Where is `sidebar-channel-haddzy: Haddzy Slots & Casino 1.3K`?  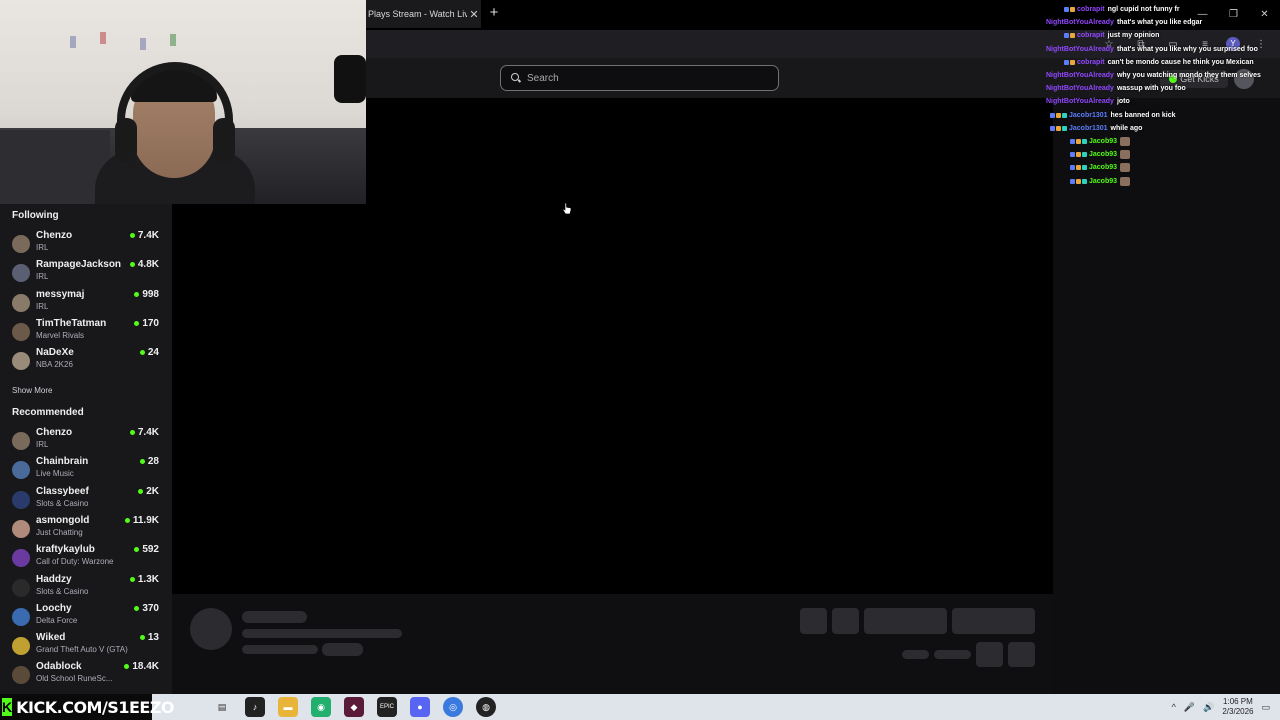
sidebar-channel-haddzy: Haddzy Slots & Casino 1.3K is located at coordinates (86, 587).